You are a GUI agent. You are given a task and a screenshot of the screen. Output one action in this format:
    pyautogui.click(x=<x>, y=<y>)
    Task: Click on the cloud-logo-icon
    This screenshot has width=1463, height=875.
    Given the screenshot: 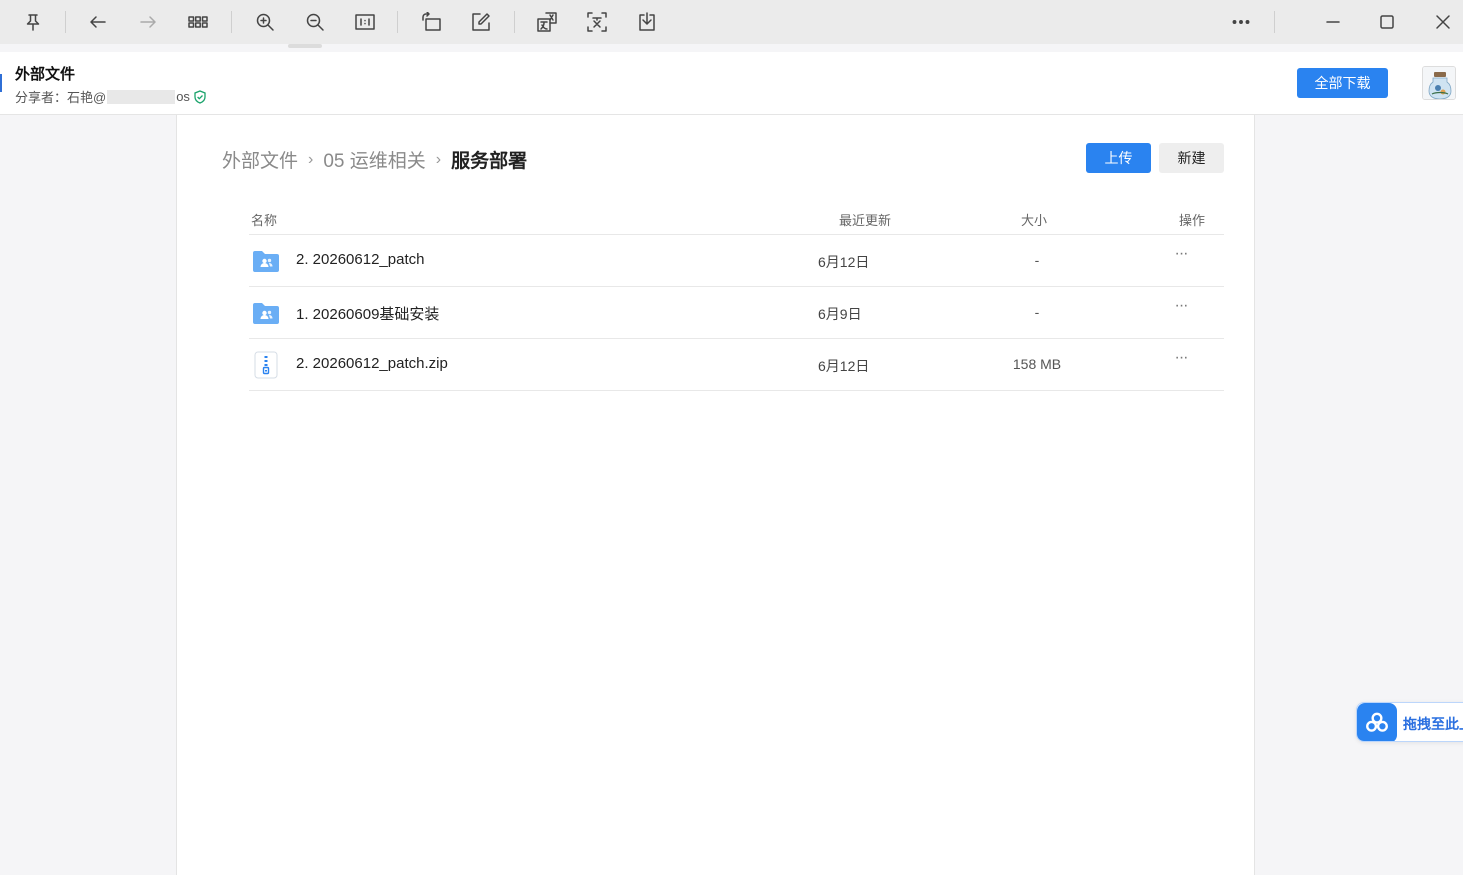 What is the action you would take?
    pyautogui.click(x=1377, y=722)
    